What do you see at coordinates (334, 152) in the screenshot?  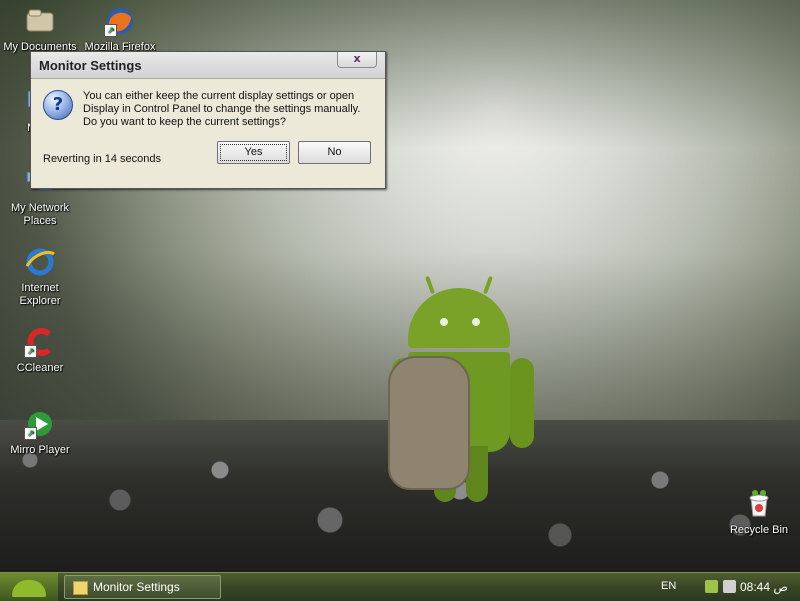 I see `no-button: No` at bounding box center [334, 152].